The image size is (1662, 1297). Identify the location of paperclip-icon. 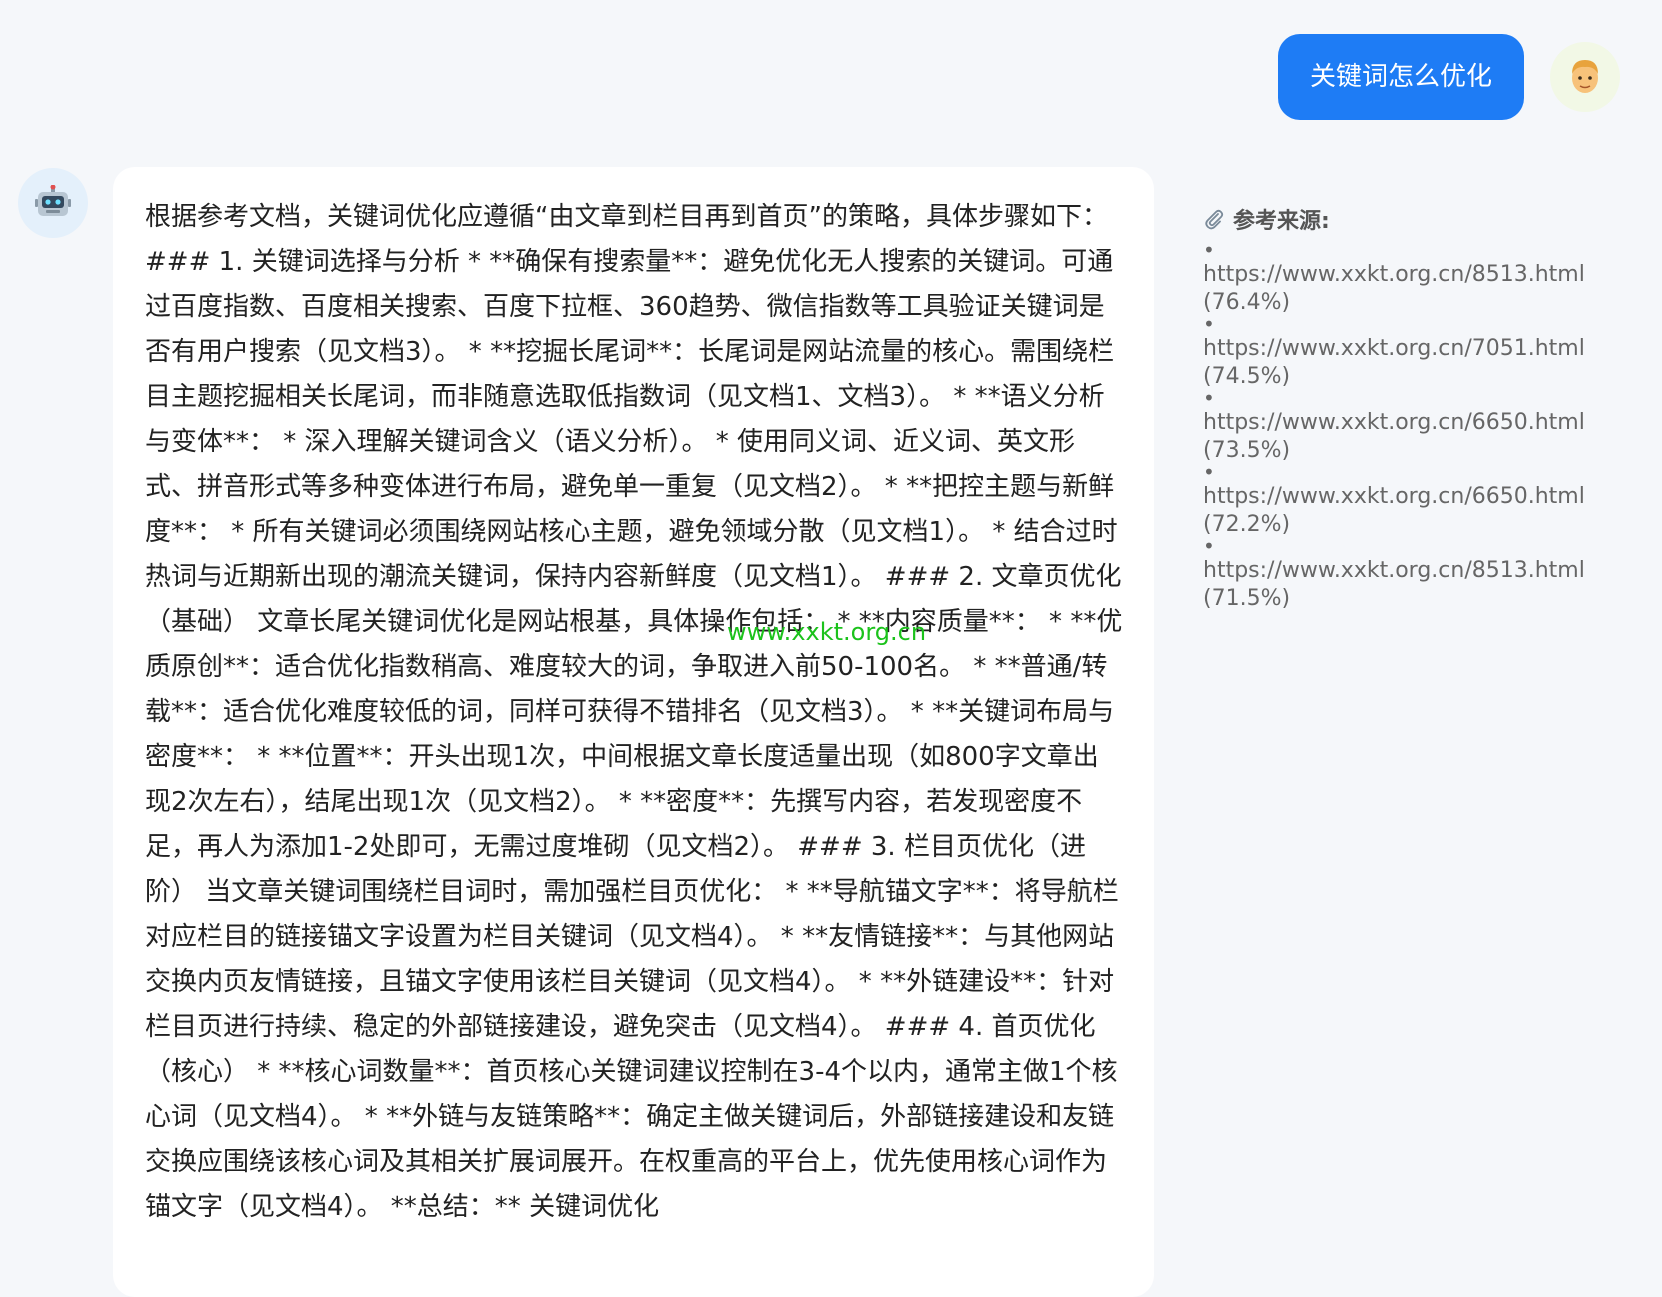
(1214, 219).